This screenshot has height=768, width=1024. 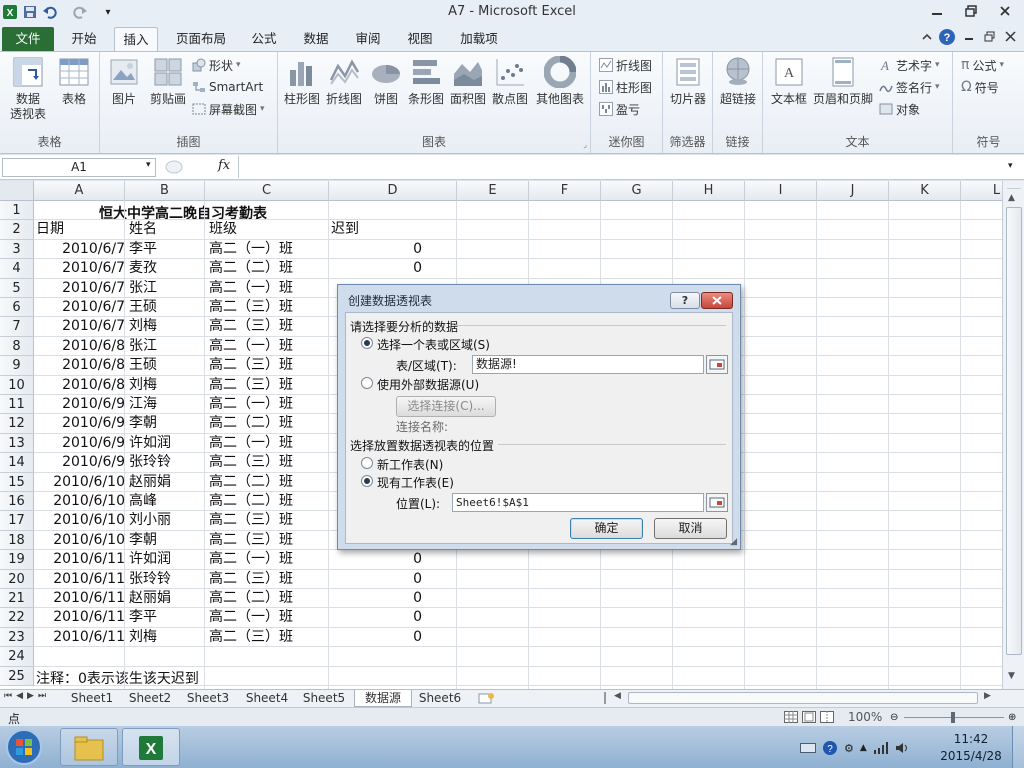 I want to click on column-header-c: C, so click(x=267, y=191).